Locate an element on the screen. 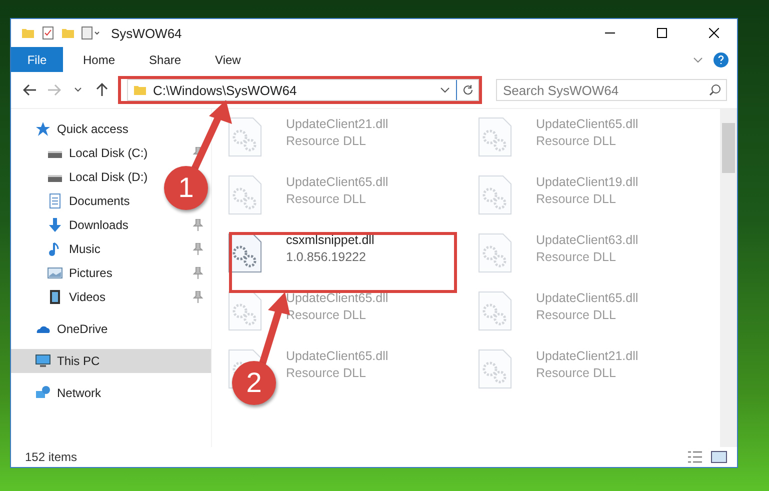  document-icon is located at coordinates (55, 201).